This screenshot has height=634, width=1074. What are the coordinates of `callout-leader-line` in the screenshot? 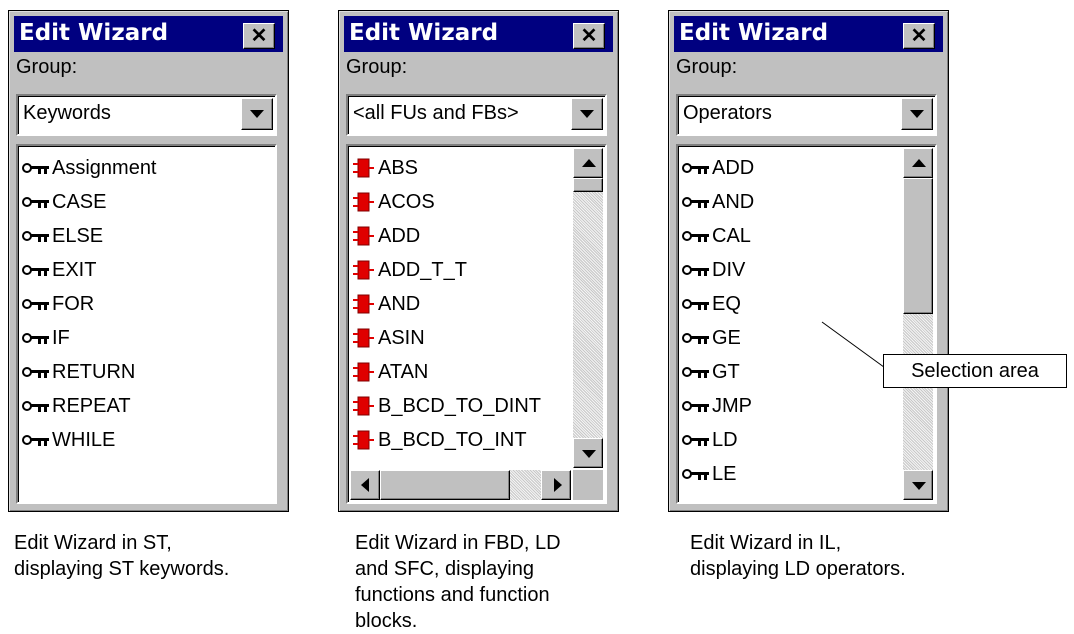 It's located at (855, 346).